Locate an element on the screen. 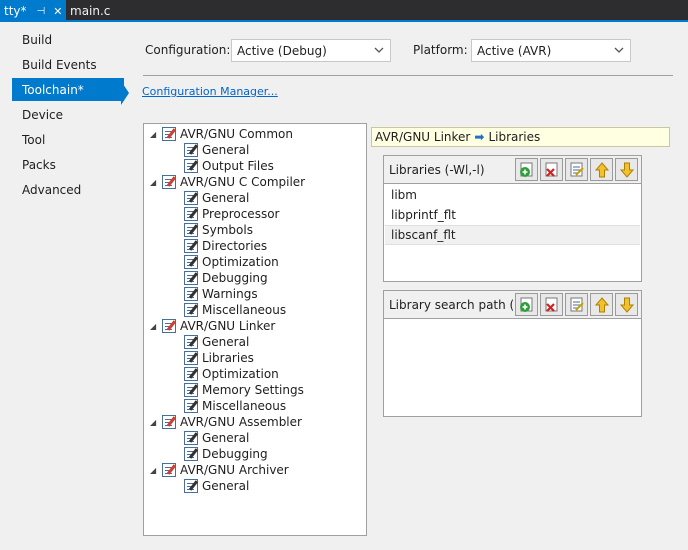  move-up-icon is located at coordinates (601, 304).